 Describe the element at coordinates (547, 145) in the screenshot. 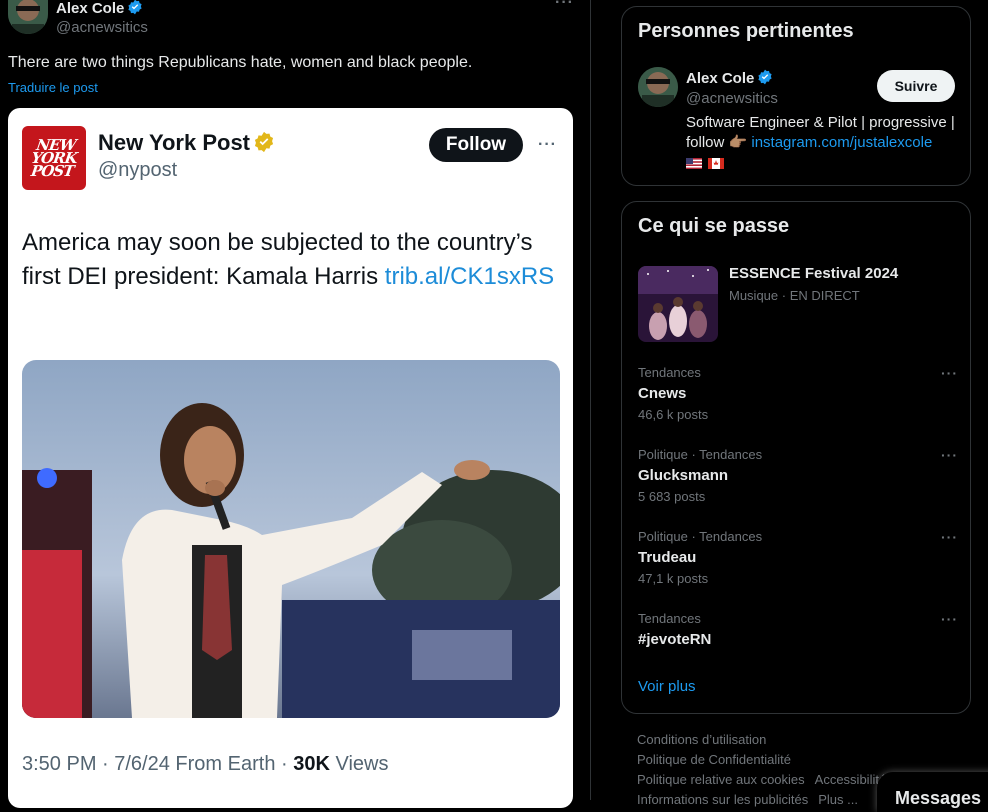

I see `embedded-more-icon: ···` at that location.